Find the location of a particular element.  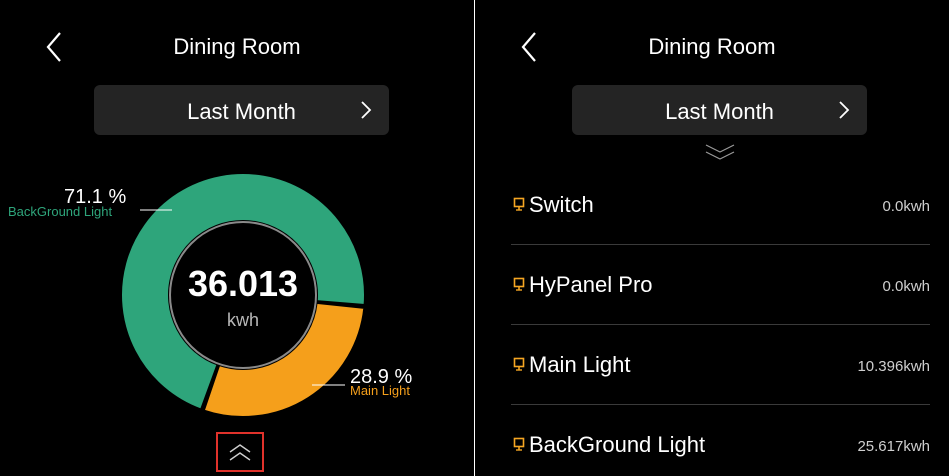

device-name: BackGround Light is located at coordinates (617, 444).